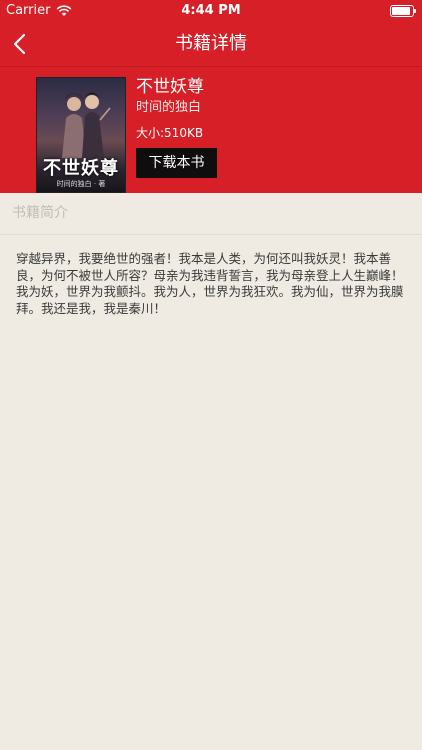 The height and width of the screenshot is (750, 422). I want to click on book-info: 不世妖尊 时间的独白 大小:510KB, so click(170, 108).